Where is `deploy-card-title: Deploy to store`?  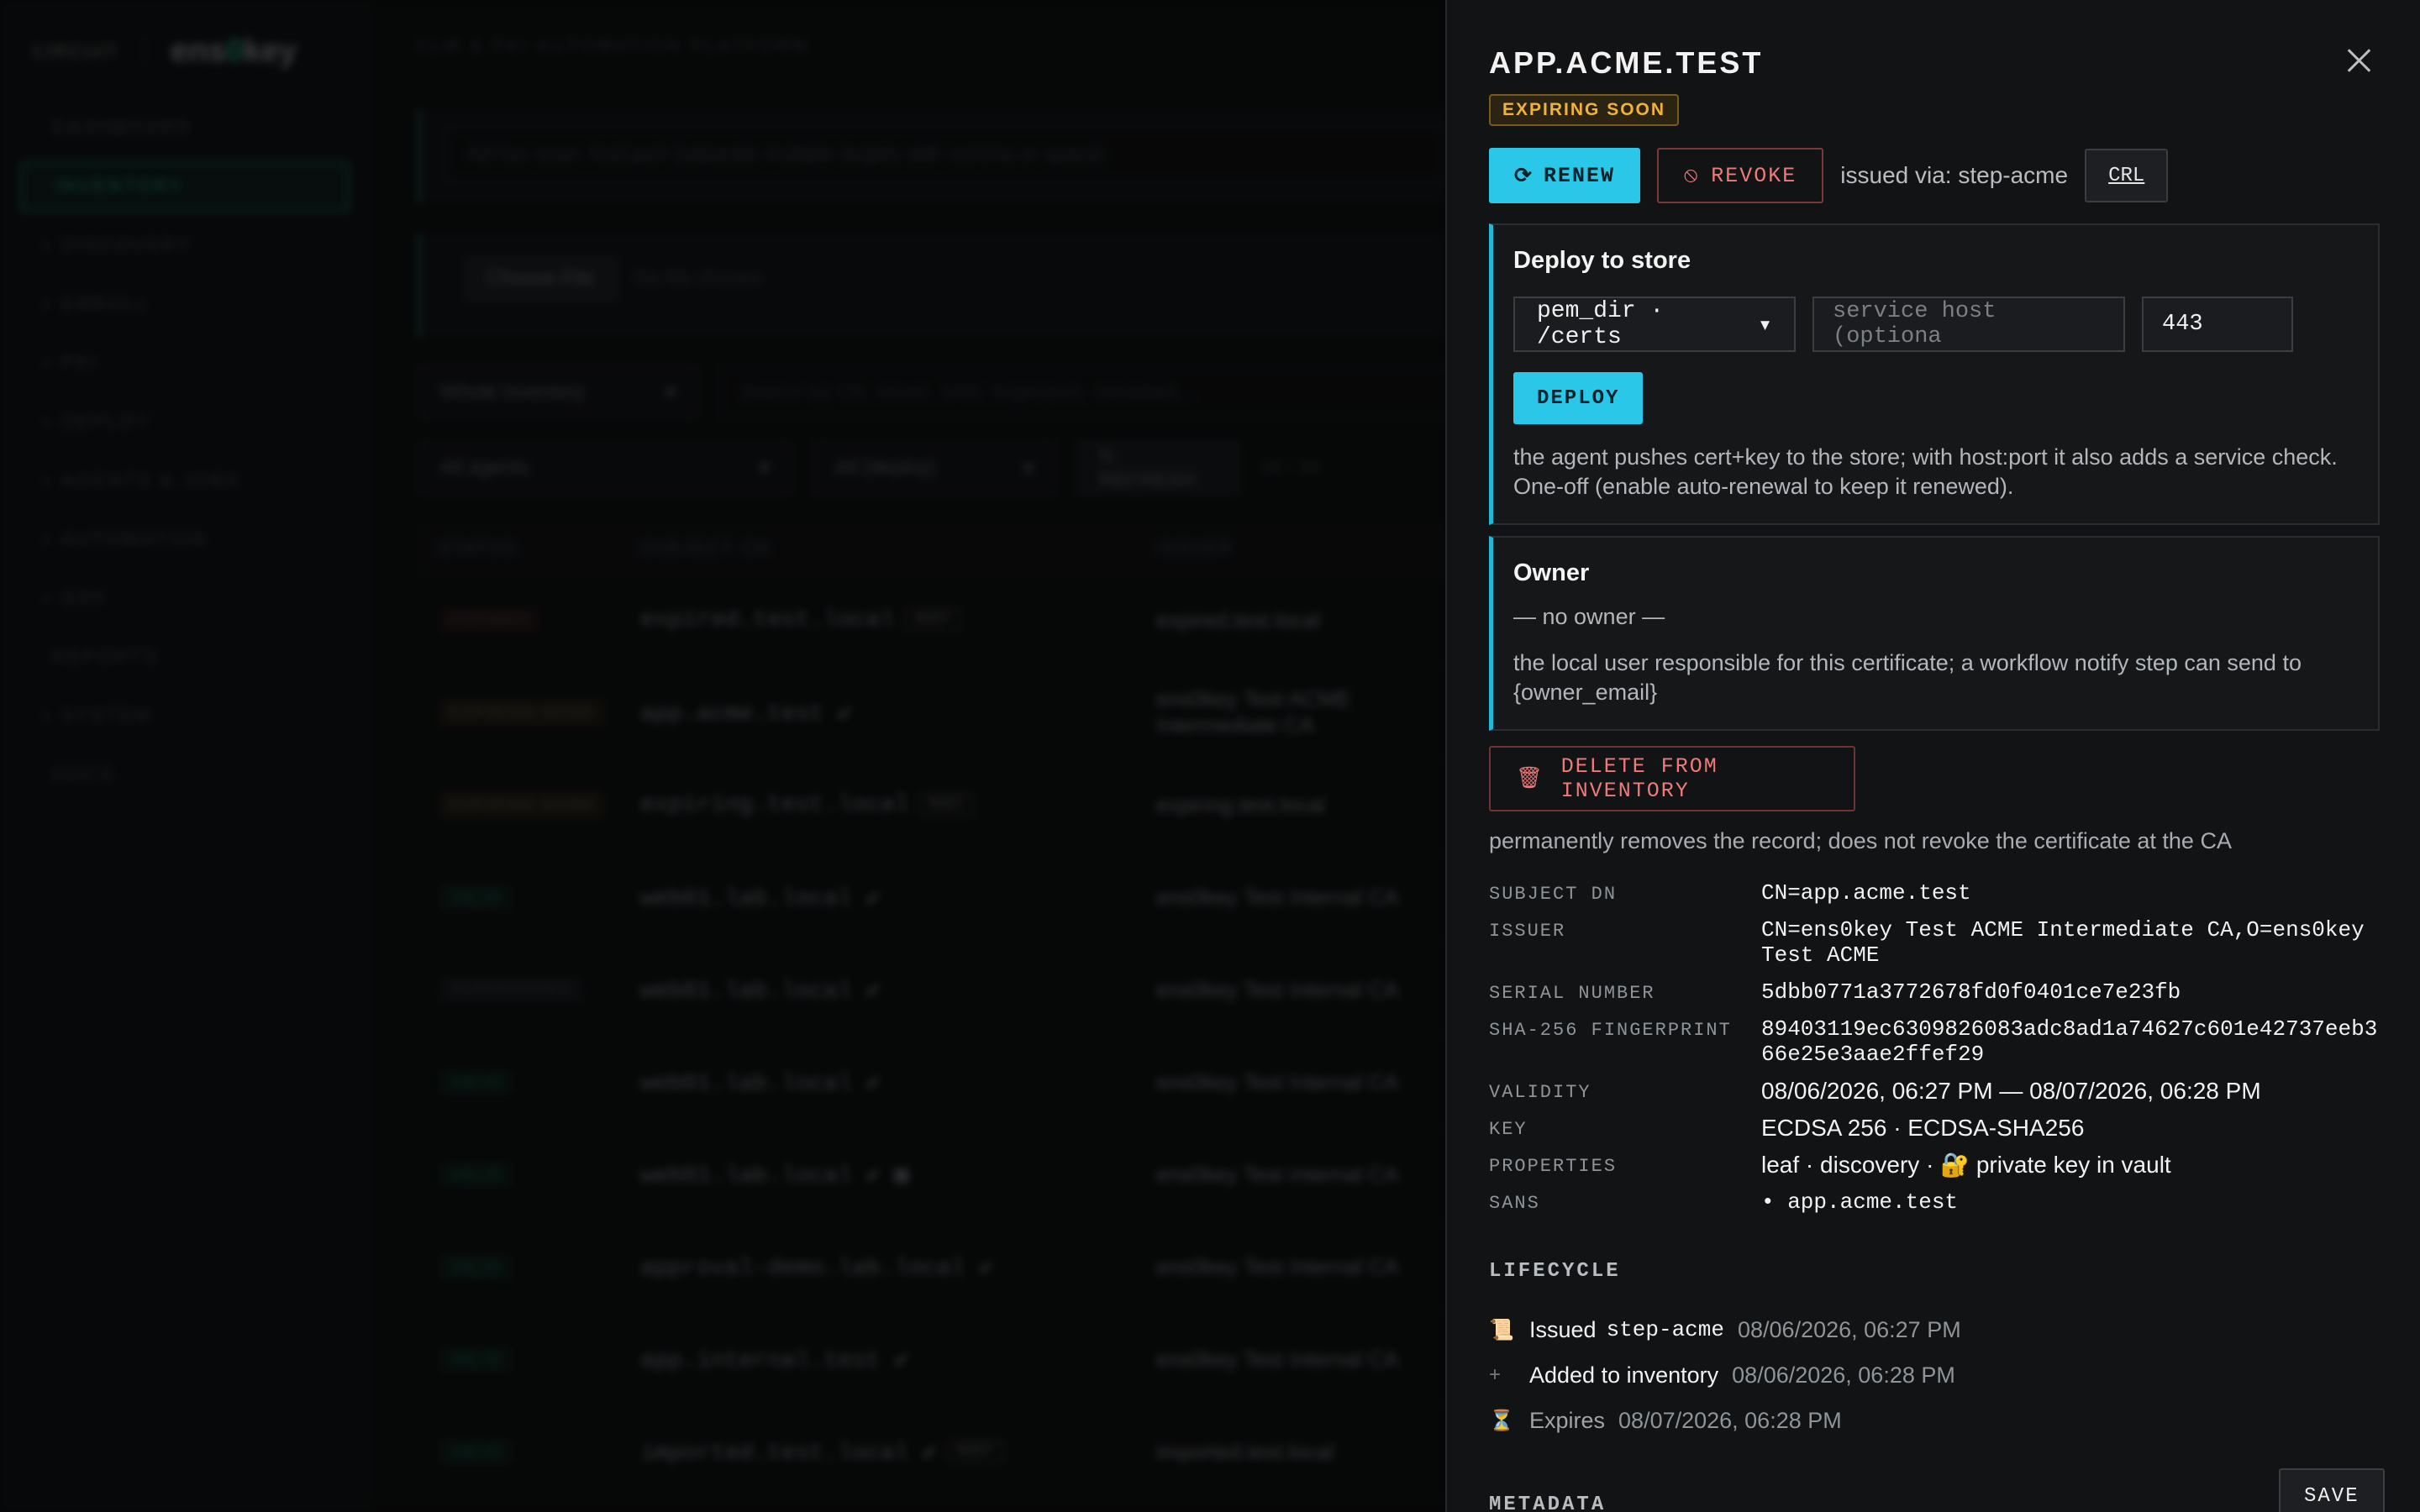 deploy-card-title: Deploy to store is located at coordinates (1602, 260).